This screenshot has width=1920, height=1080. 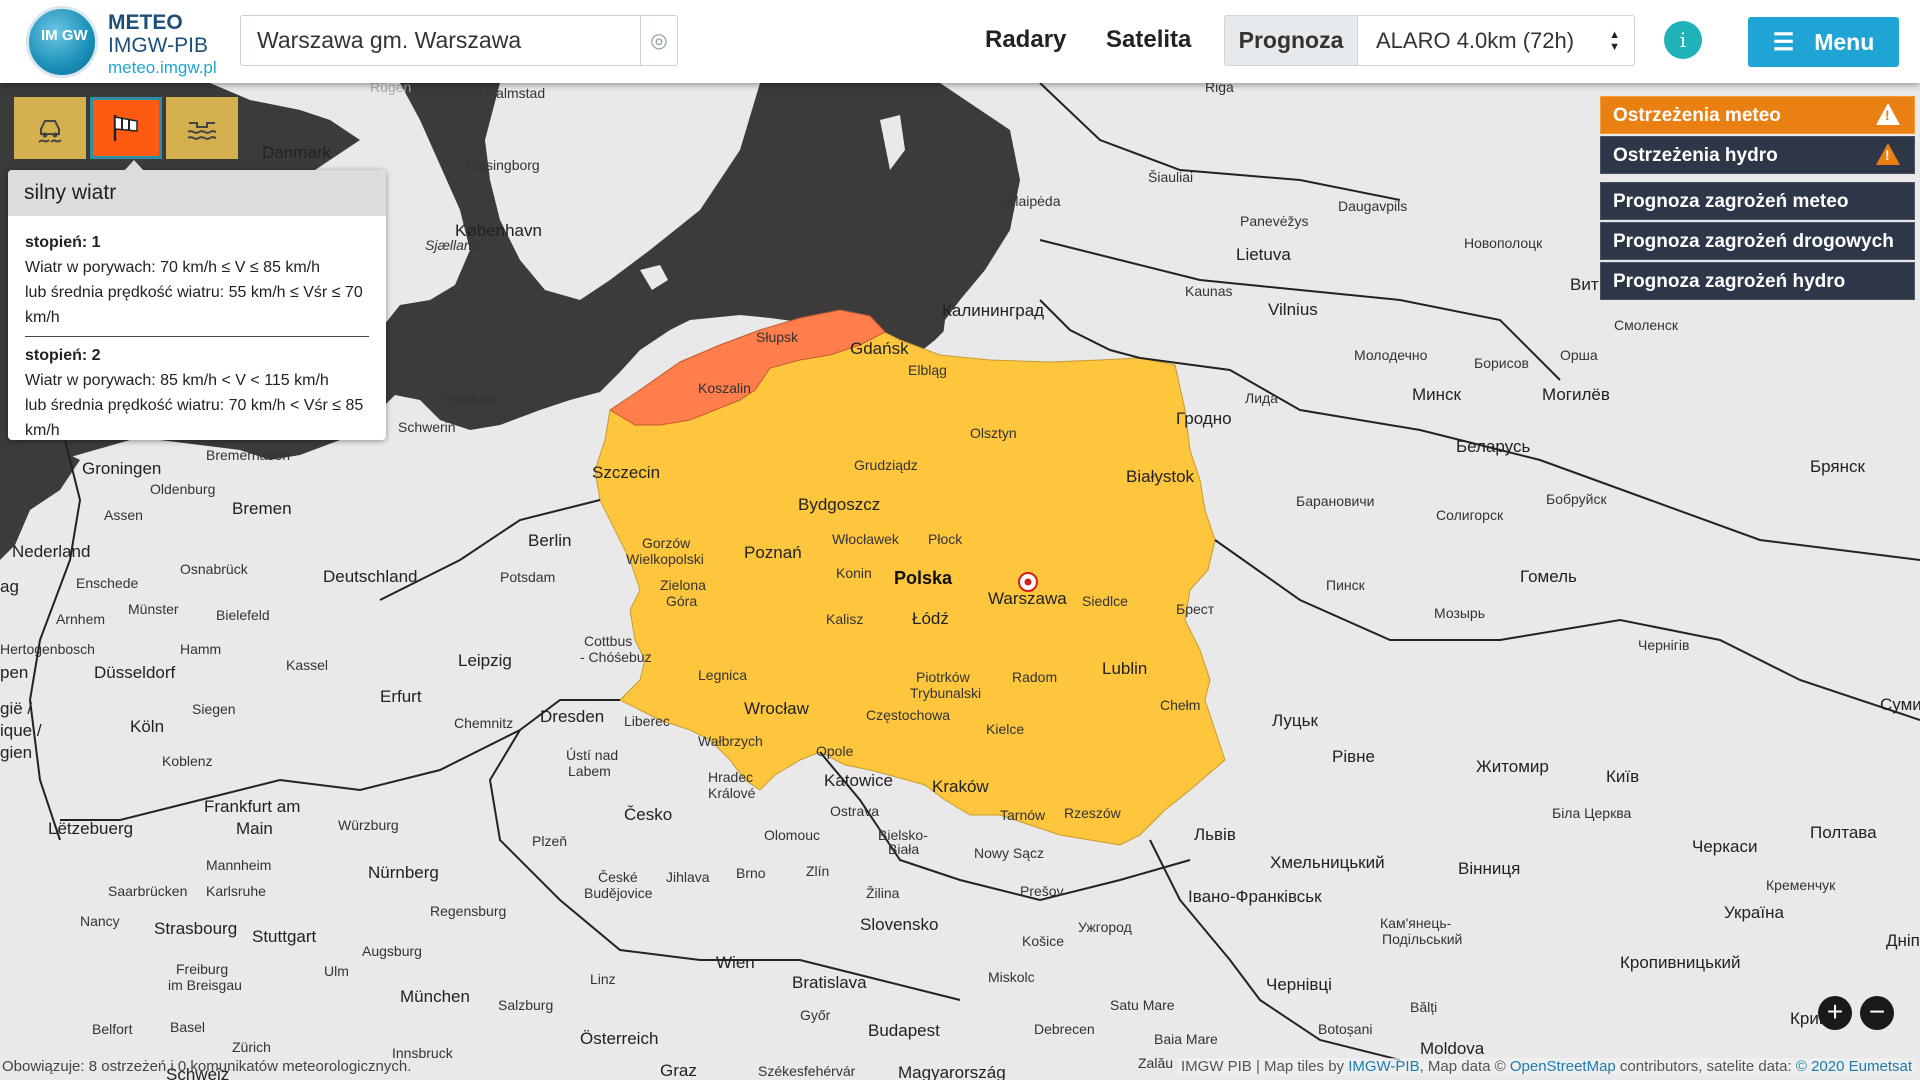 What do you see at coordinates (123, 515) in the screenshot?
I see `place-label: Assen` at bounding box center [123, 515].